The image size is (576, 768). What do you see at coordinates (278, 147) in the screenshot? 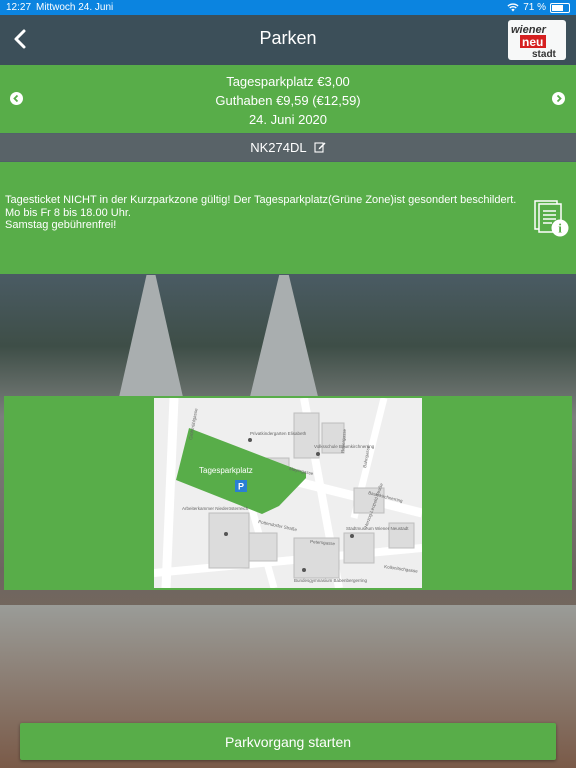
I see `license-plate: NK274DL` at bounding box center [278, 147].